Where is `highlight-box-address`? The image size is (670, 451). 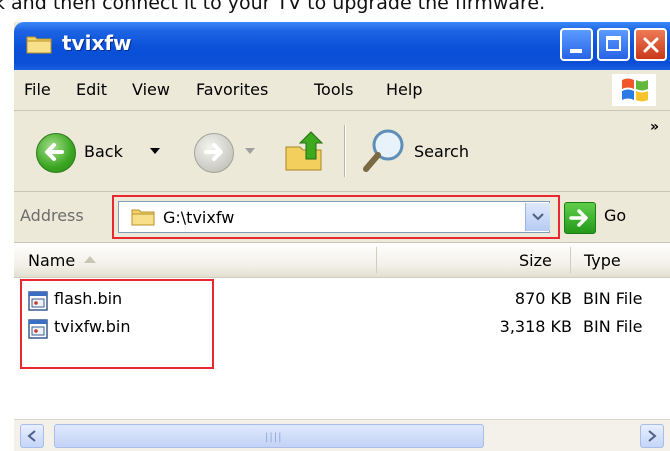 highlight-box-address is located at coordinates (336, 217).